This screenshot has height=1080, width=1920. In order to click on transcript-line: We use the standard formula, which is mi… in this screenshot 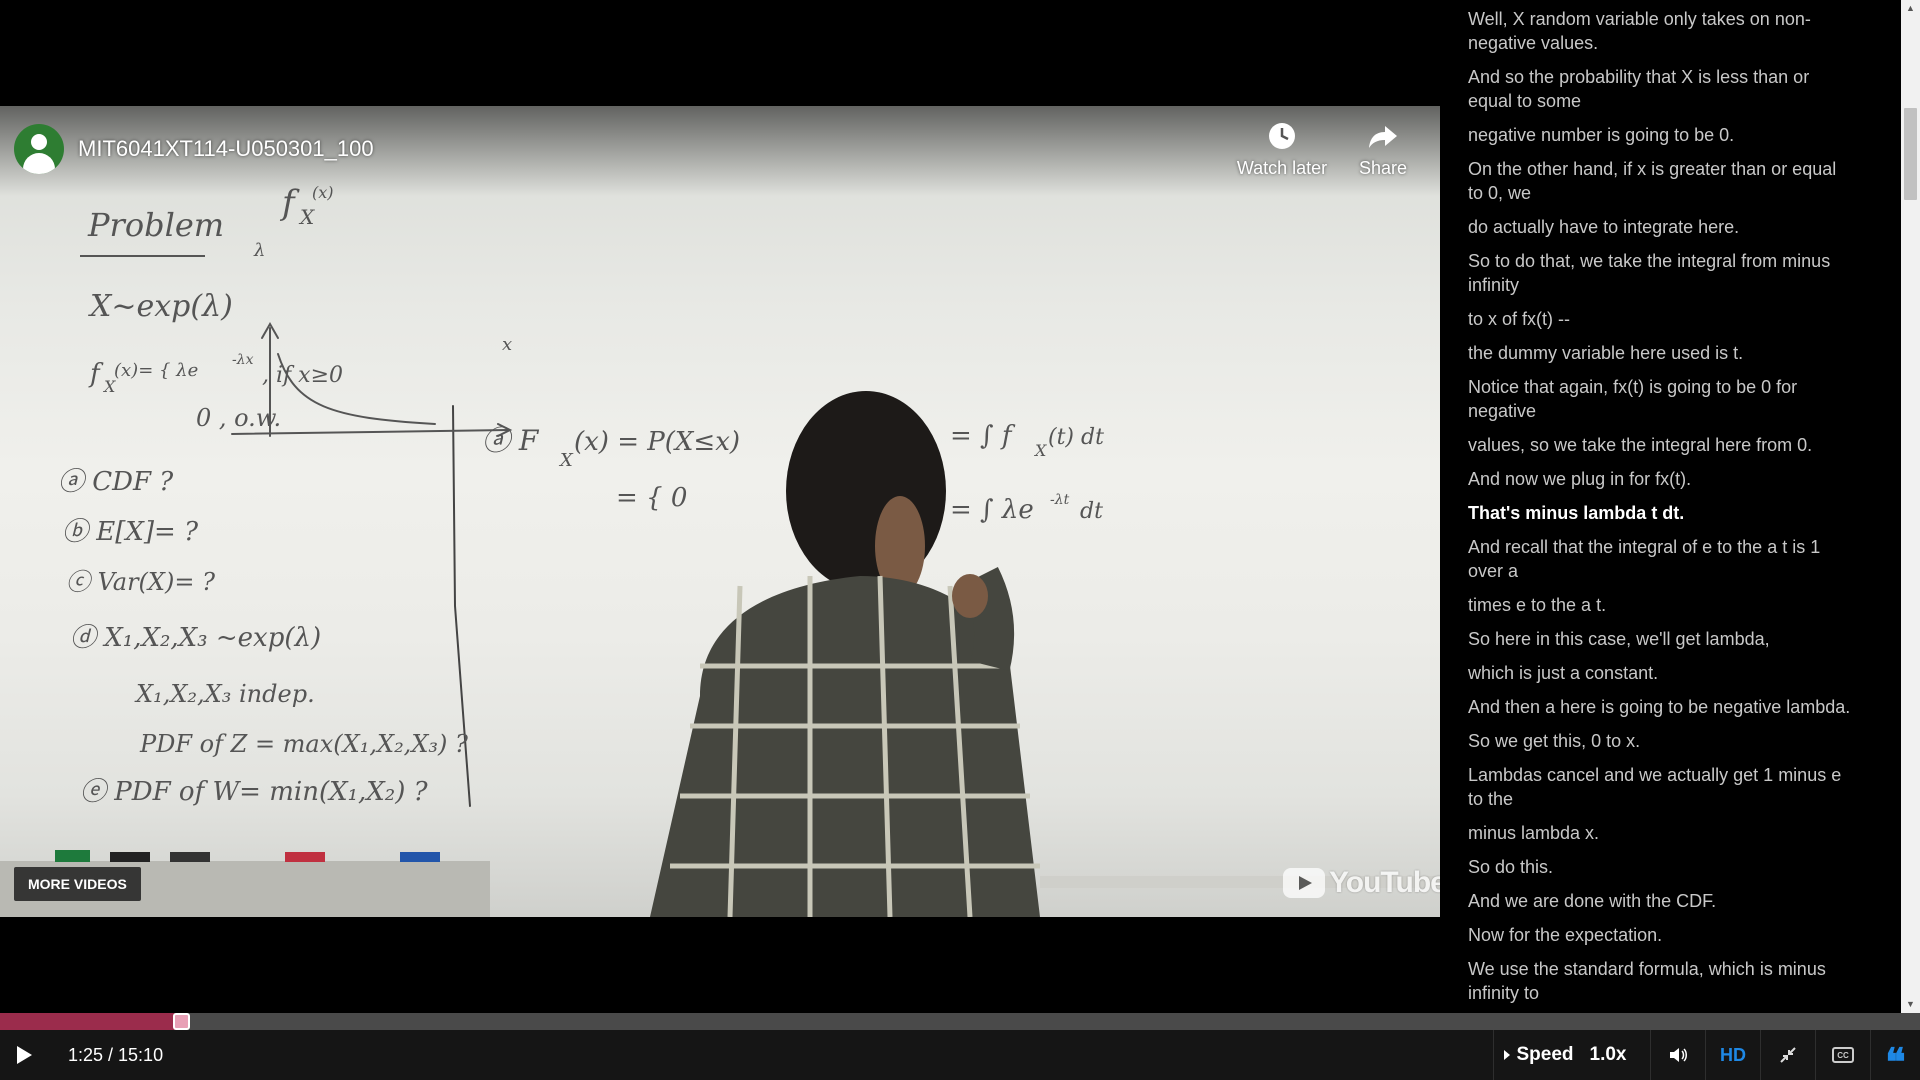, I will do `click(1670, 985)`.